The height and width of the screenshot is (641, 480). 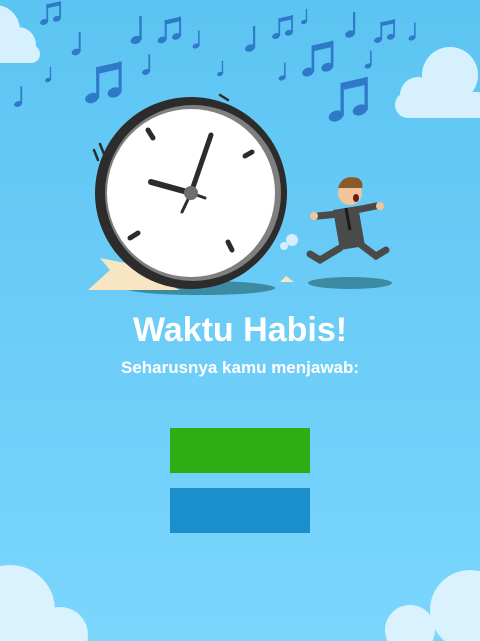 I want to click on subtitle: Seharusnya kamu menjawab:, so click(x=240, y=367).